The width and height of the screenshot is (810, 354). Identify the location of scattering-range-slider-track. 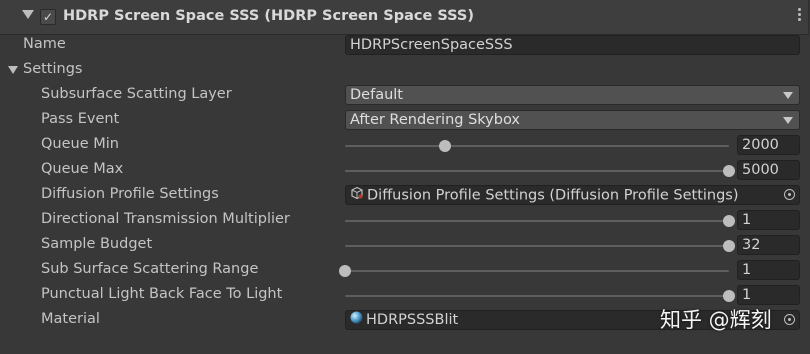
(534, 271).